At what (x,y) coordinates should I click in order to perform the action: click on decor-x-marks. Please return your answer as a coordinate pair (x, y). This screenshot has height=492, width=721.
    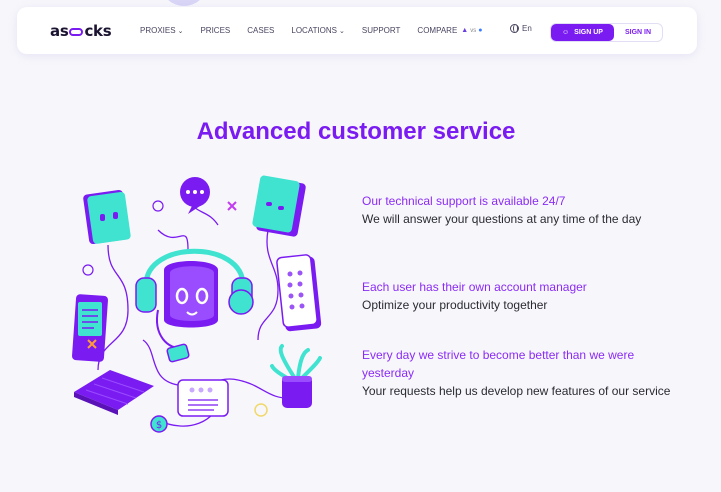
    Looking at the image, I should click on (232, 206).